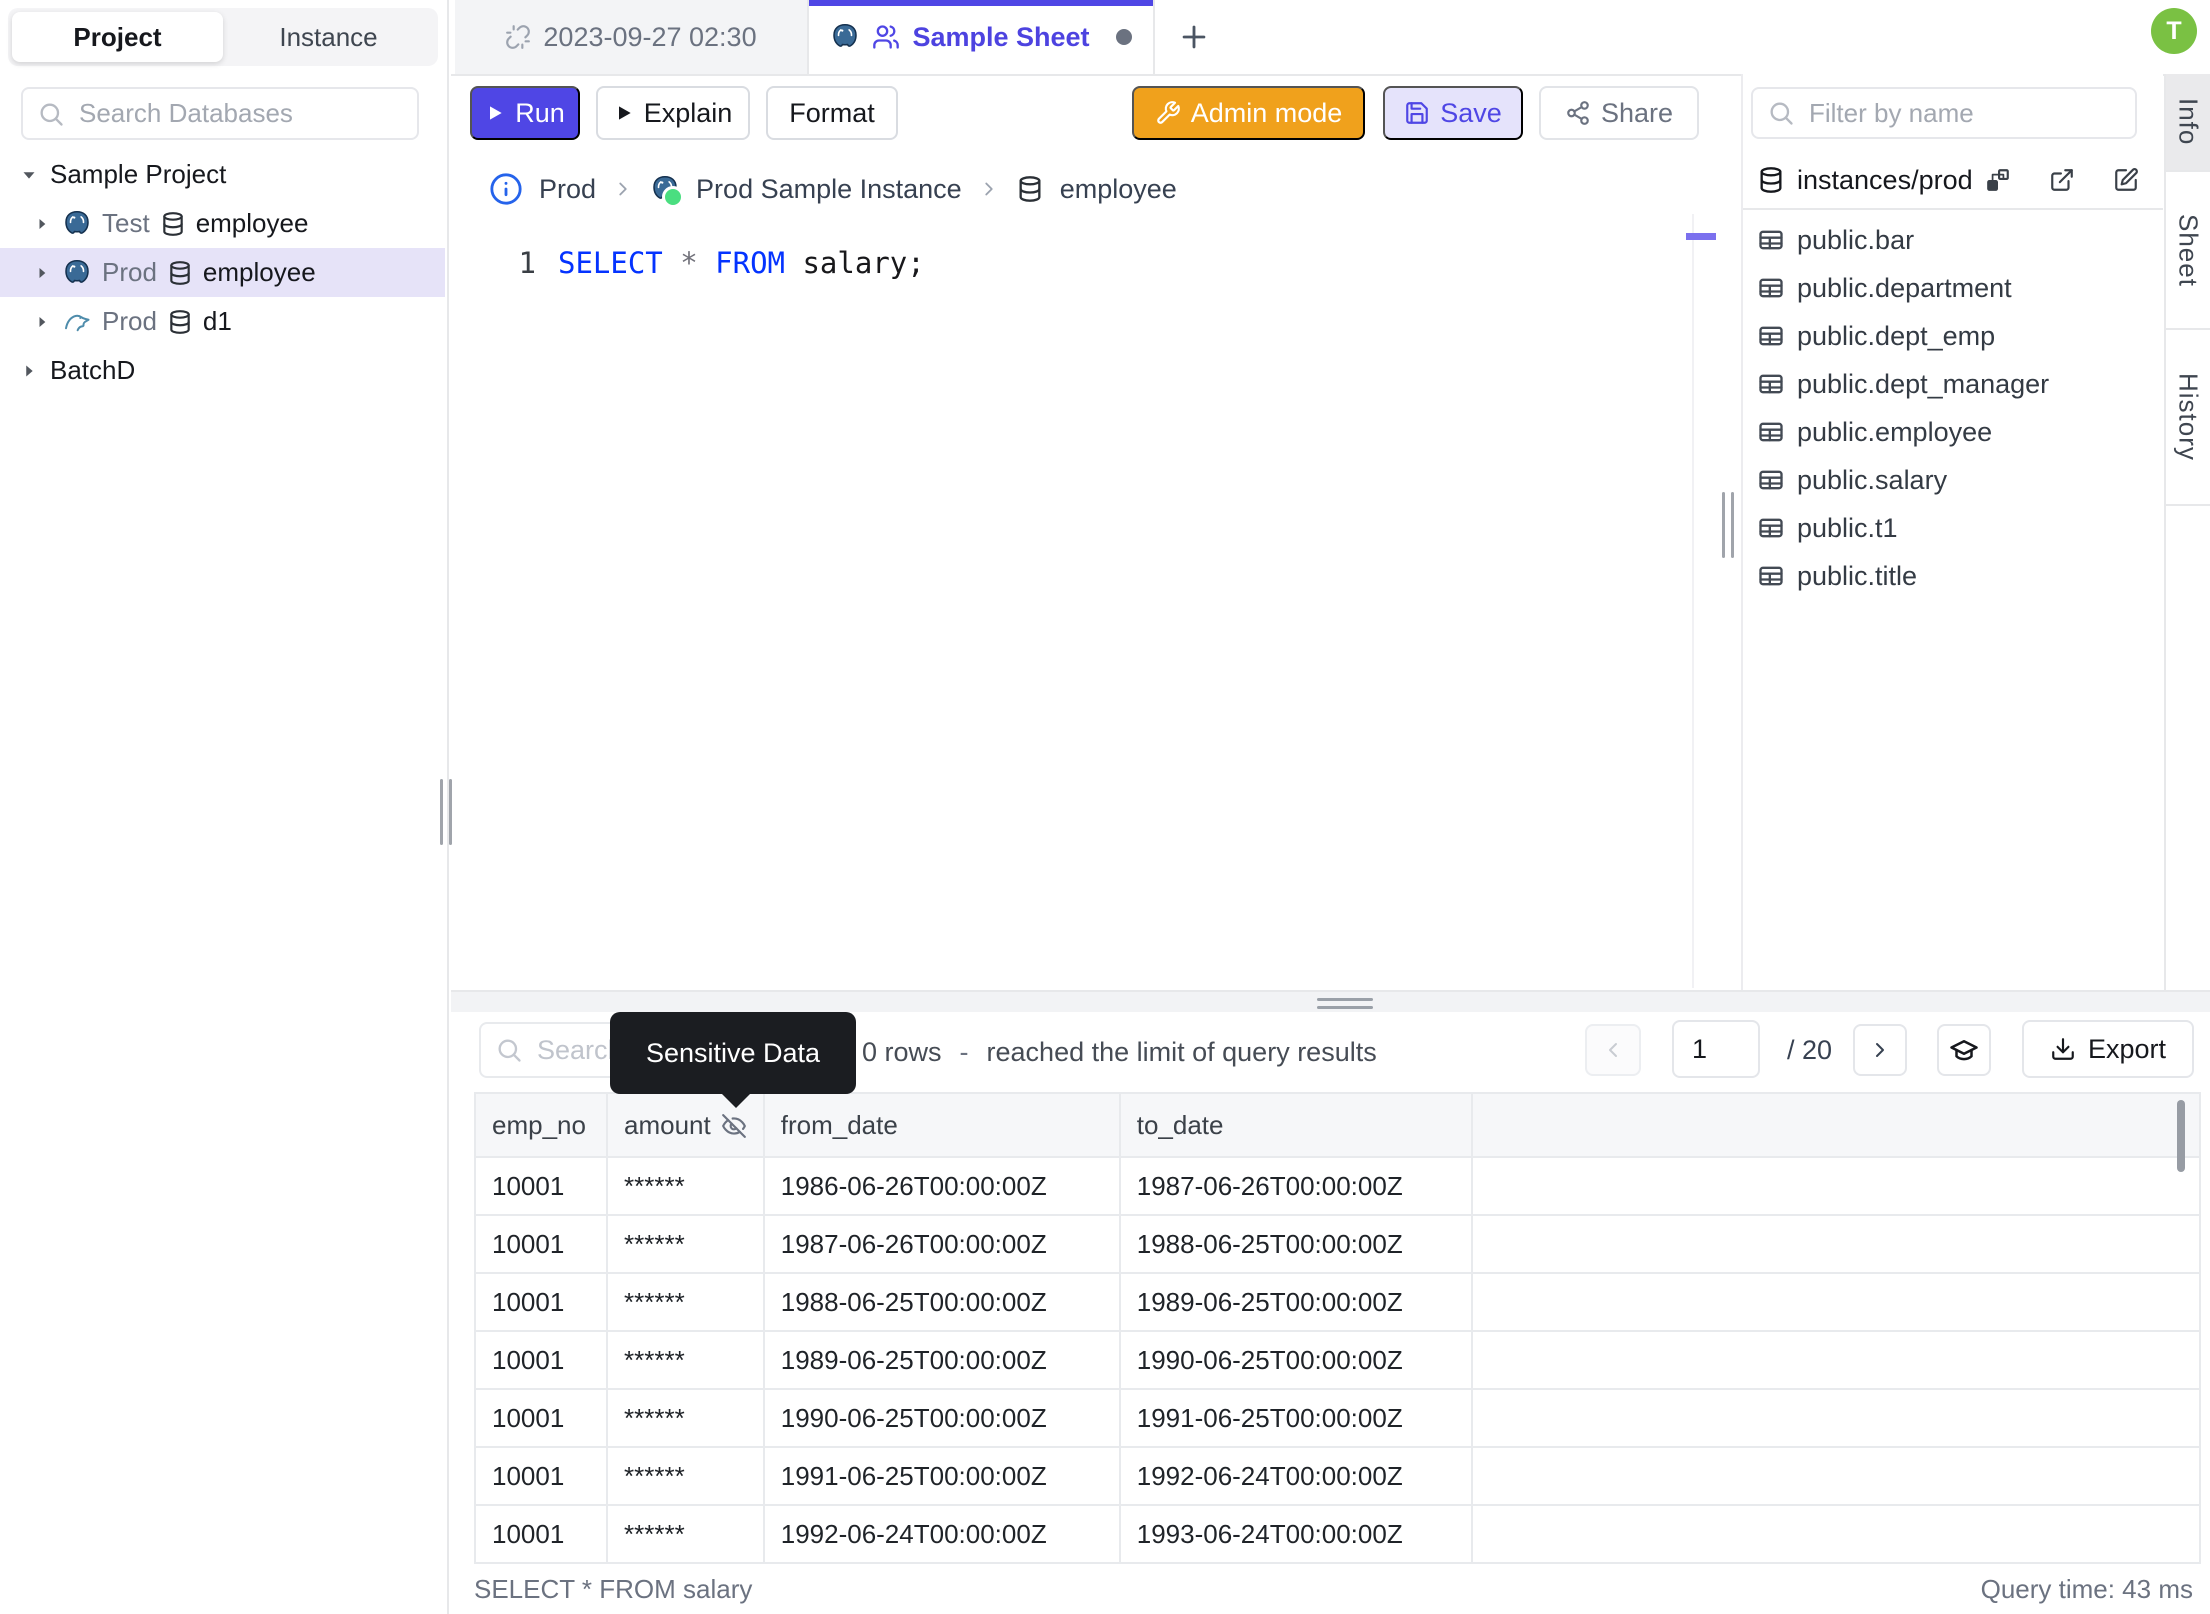 Image resolution: width=2210 pixels, height=1614 pixels. I want to click on explain-button: Explain, so click(673, 113).